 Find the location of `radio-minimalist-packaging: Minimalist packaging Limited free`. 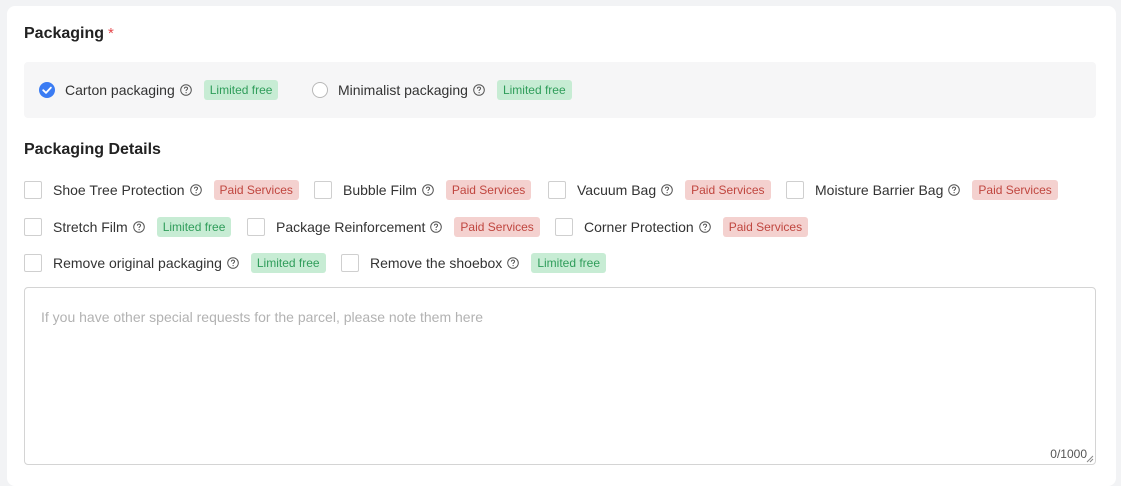

radio-minimalist-packaging: Minimalist packaging Limited free is located at coordinates (442, 90).